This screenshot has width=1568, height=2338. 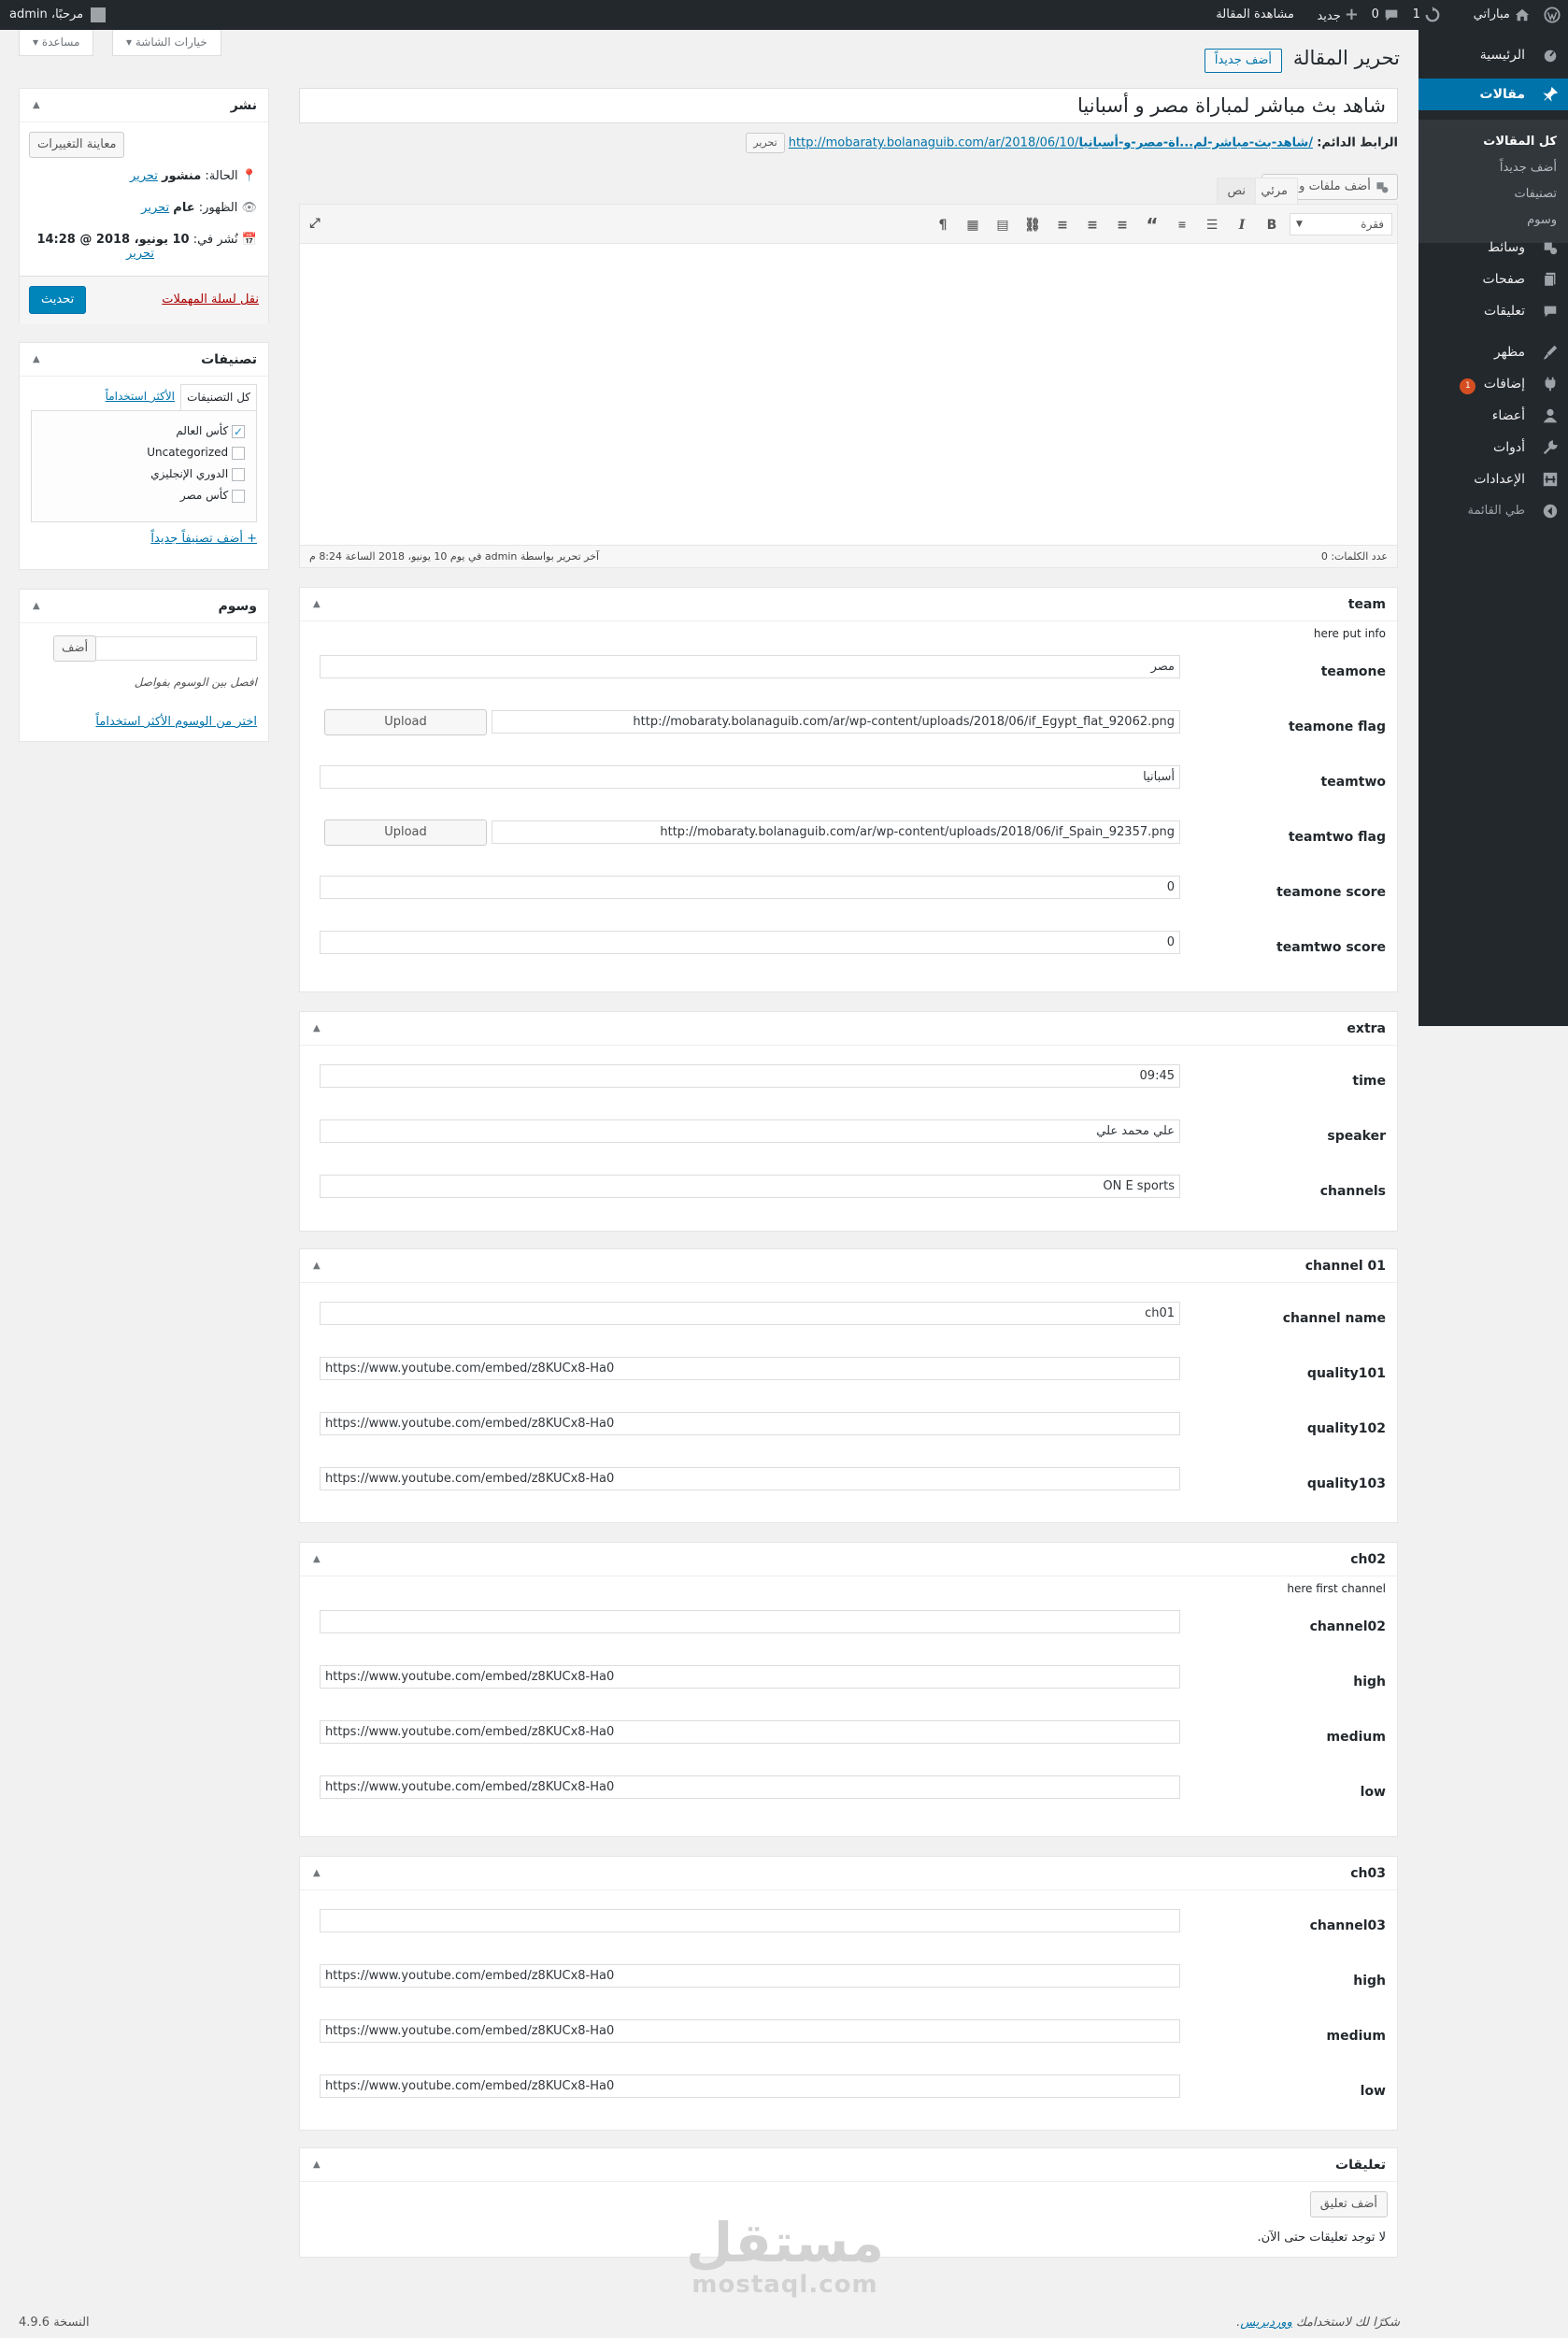 I want to click on submenu-categories: تصنيفات, so click(x=1493, y=194).